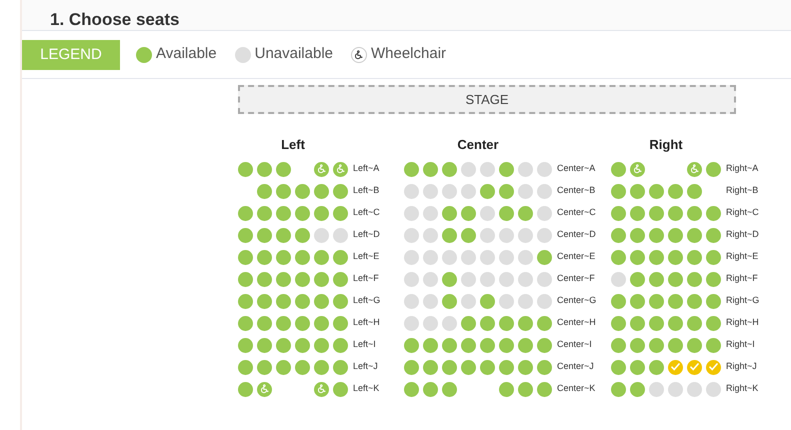 The width and height of the screenshot is (791, 430). I want to click on legend-button: LEGEND, so click(71, 55).